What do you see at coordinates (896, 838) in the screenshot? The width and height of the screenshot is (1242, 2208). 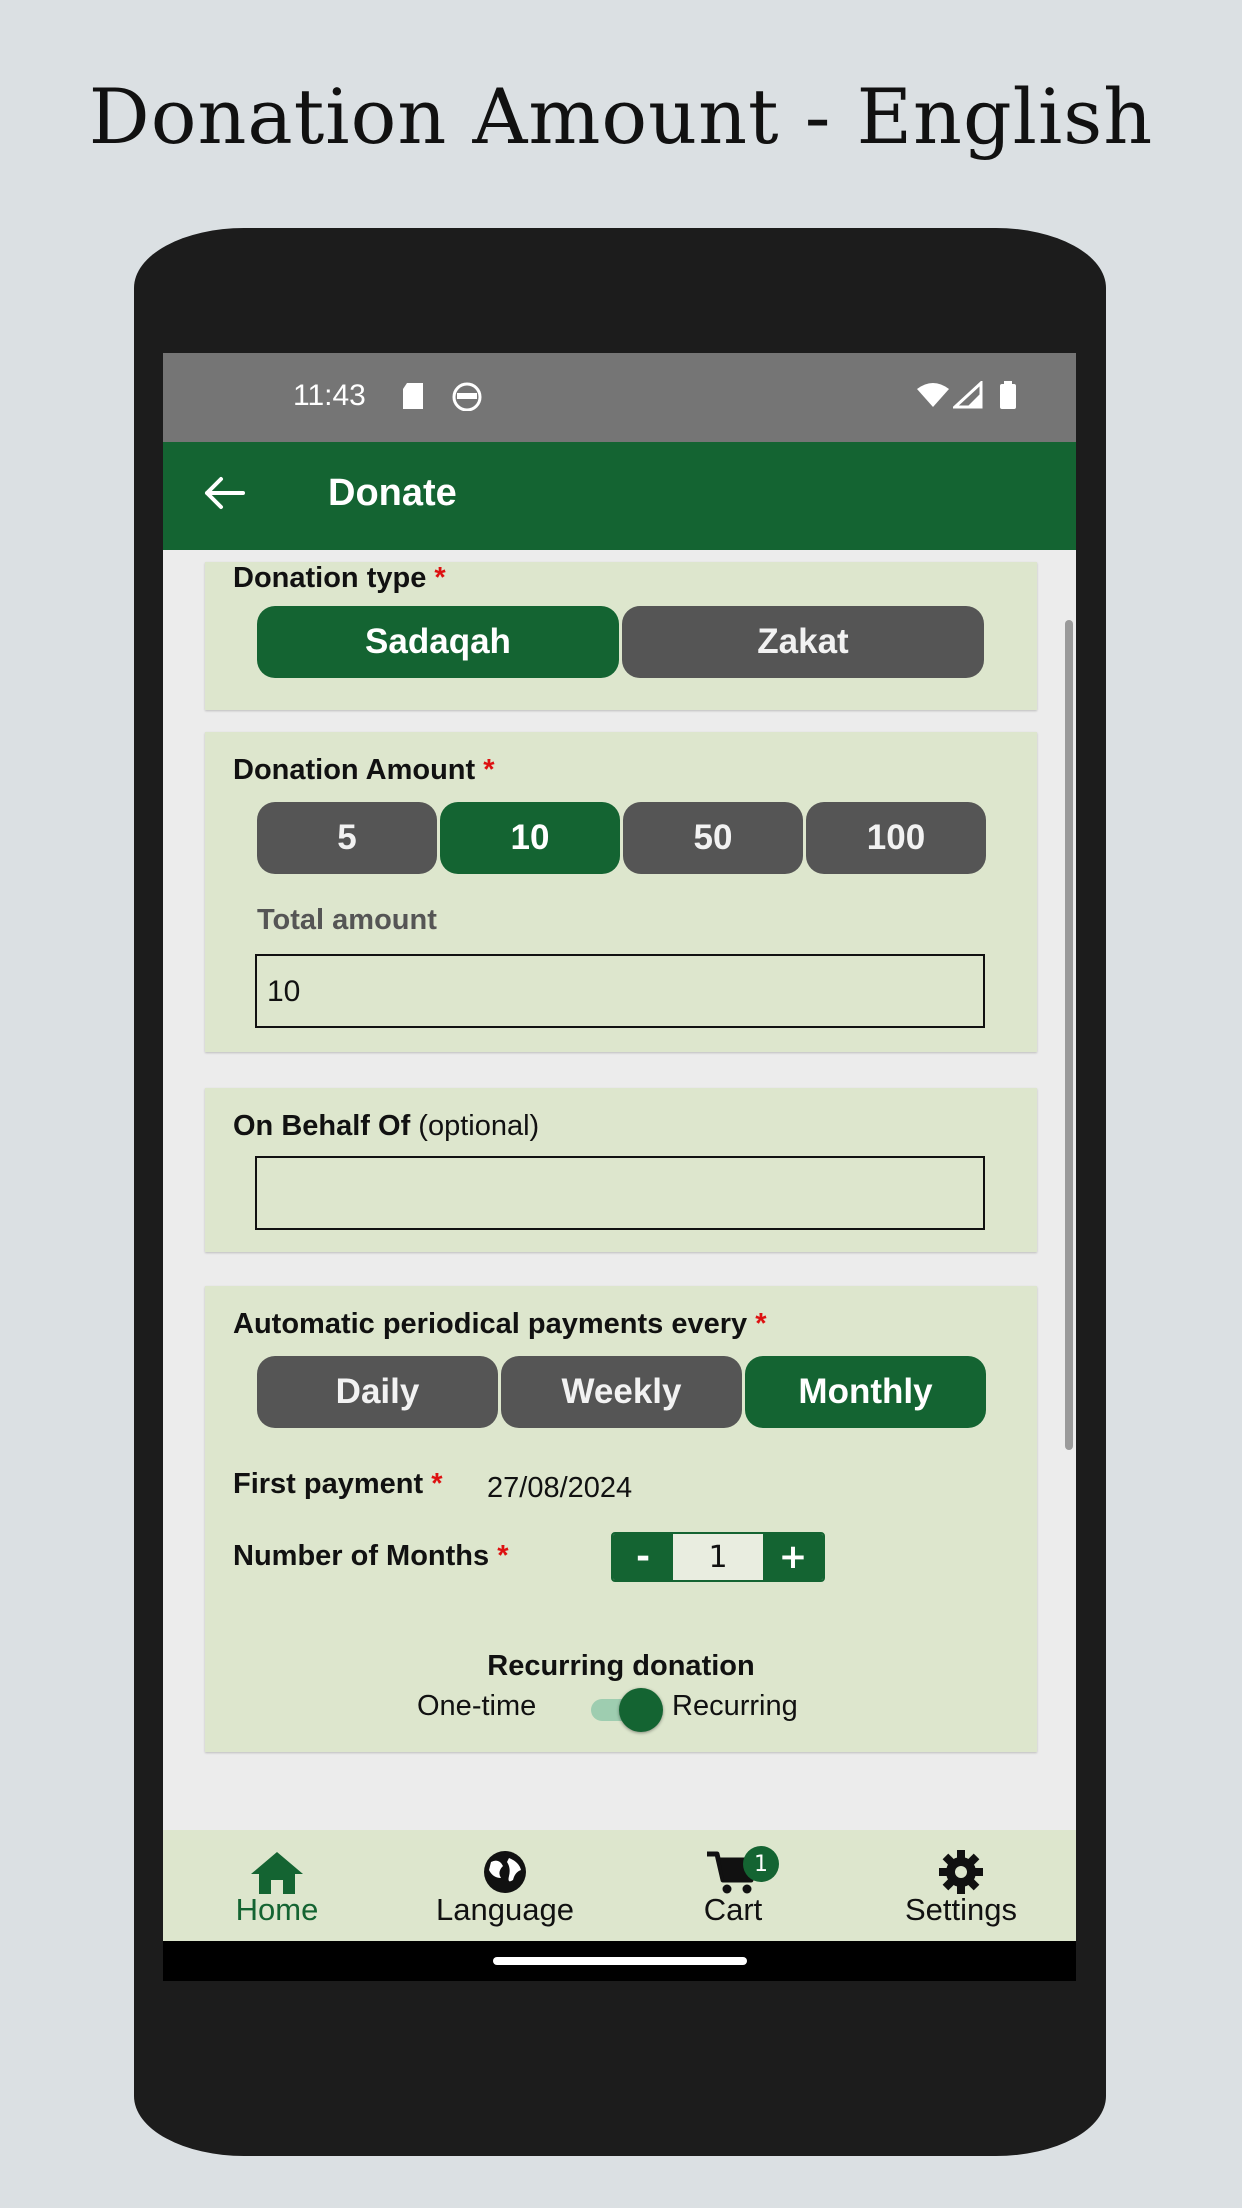 I see `amount-100-button: 100` at bounding box center [896, 838].